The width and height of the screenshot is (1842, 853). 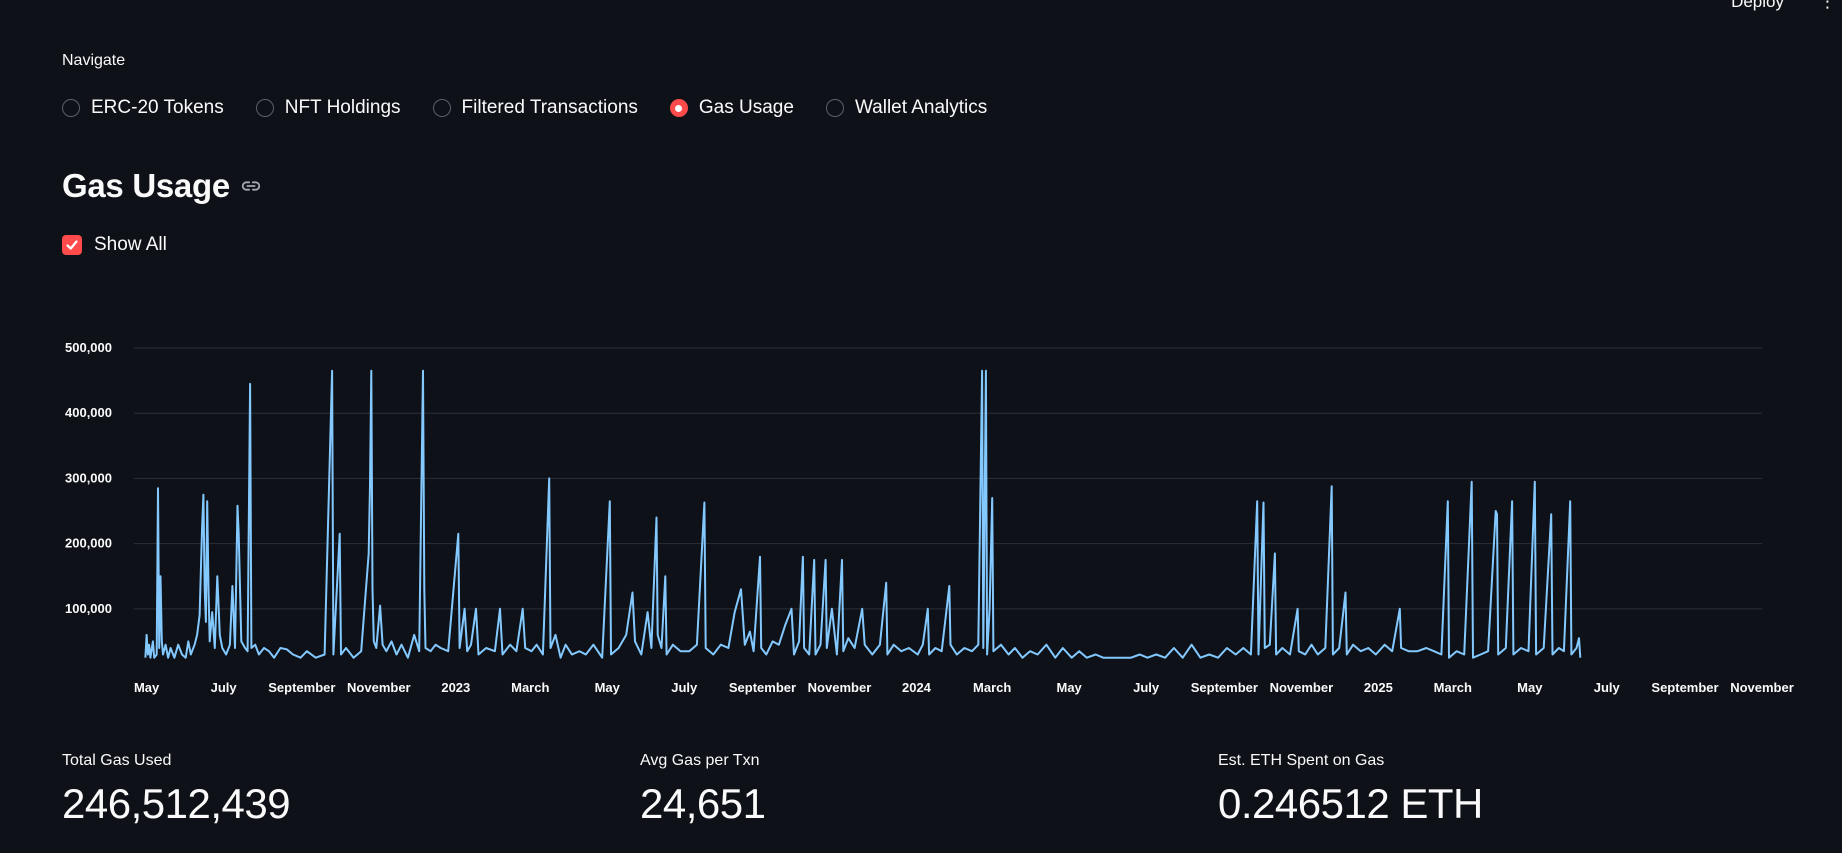 I want to click on metric-total-gas: Total Gas Used 246,512,439, so click(x=176, y=790).